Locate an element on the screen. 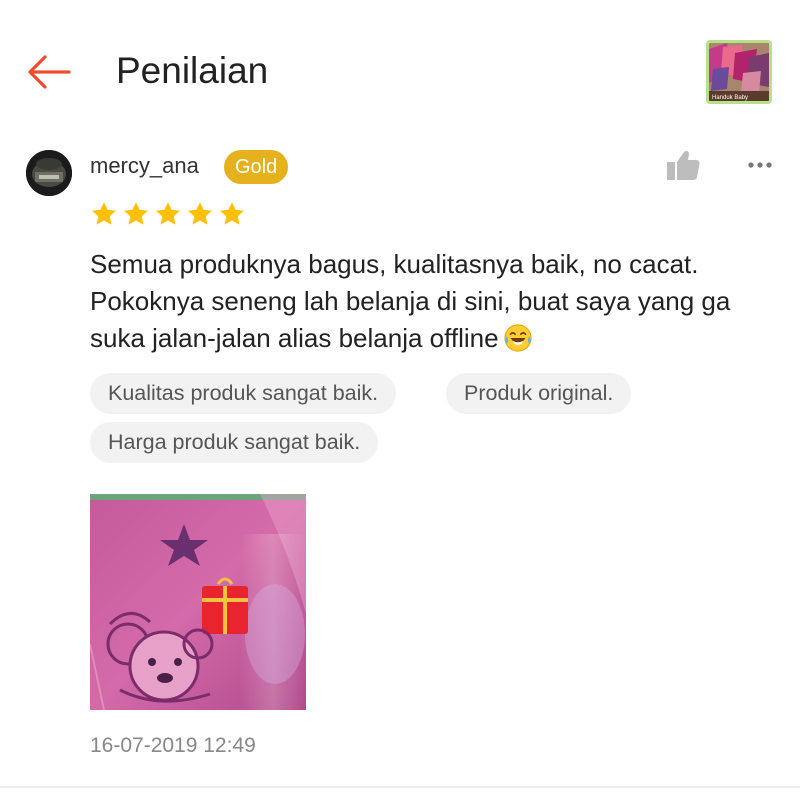  review-timestamp: 16-07-2019 12:49 is located at coordinates (173, 745).